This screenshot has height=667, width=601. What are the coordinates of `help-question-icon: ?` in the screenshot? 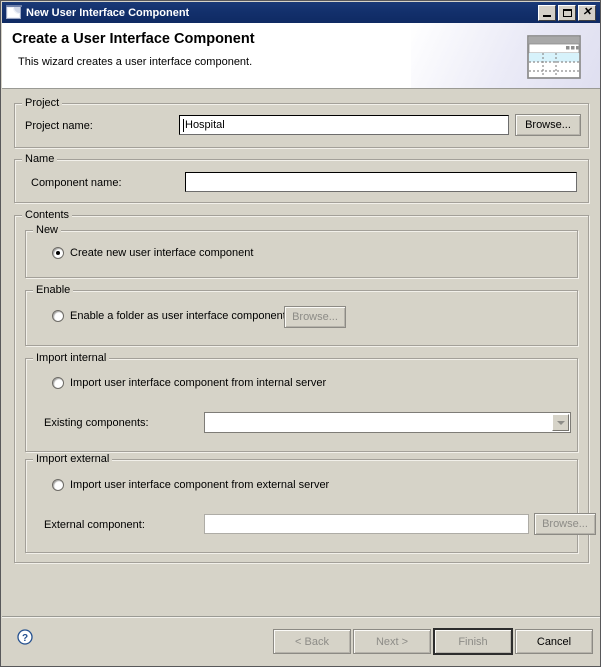 It's located at (25, 637).